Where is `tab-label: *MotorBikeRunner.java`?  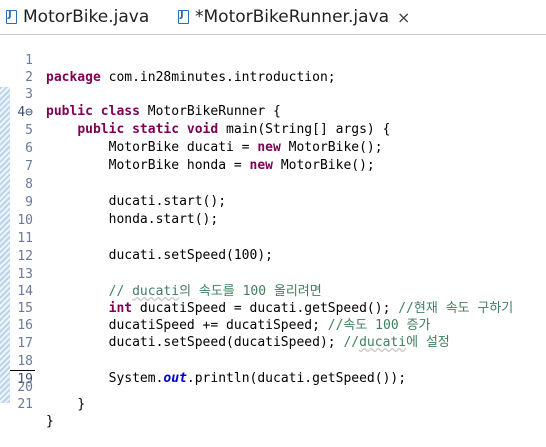
tab-label: *MotorBikeRunner.java is located at coordinates (292, 17).